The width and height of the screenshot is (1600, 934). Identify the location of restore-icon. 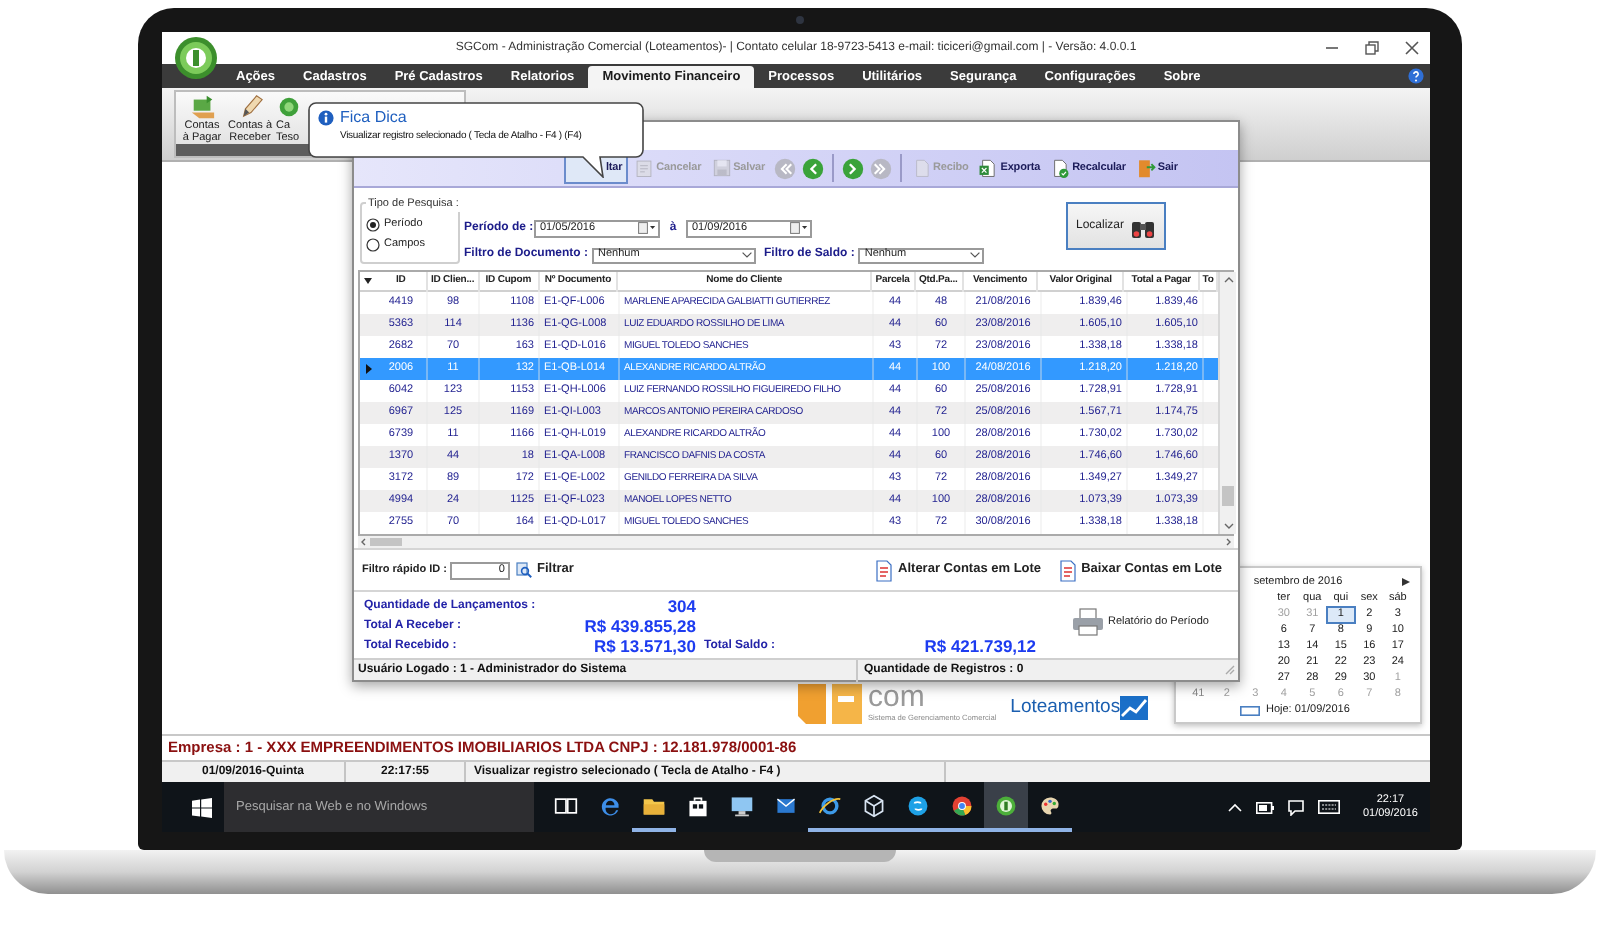
(1372, 48).